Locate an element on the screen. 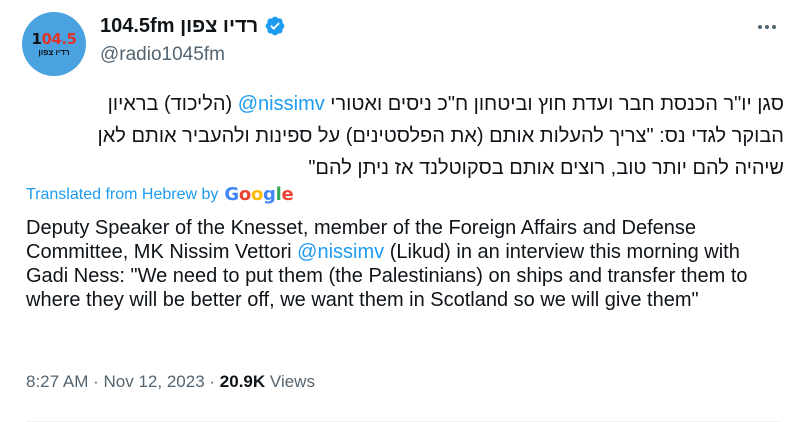 The height and width of the screenshot is (422, 806). tweet-metadata: 8:27 AM · Nov 12, 2023 · 20.9K Views is located at coordinates (170, 382).